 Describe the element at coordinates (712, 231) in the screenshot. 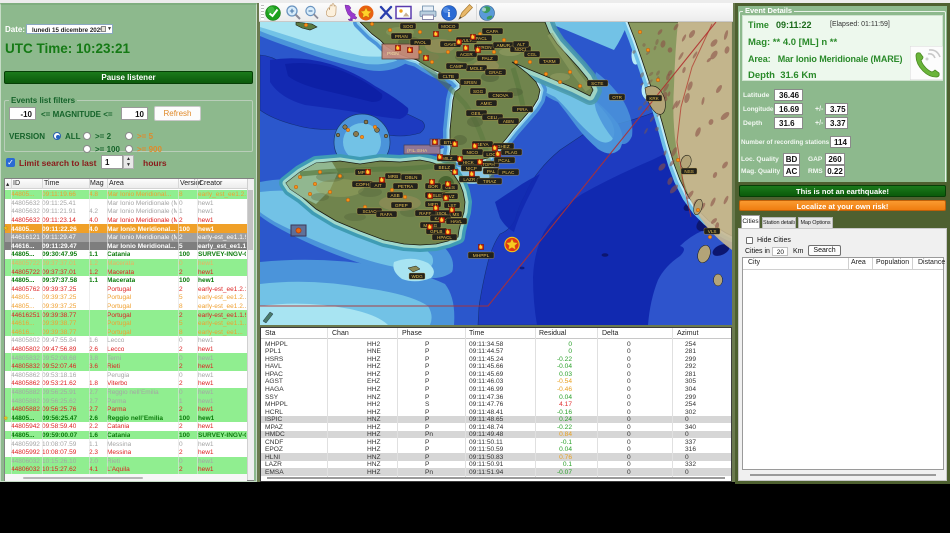

I see `svg-text: VLS` at that location.